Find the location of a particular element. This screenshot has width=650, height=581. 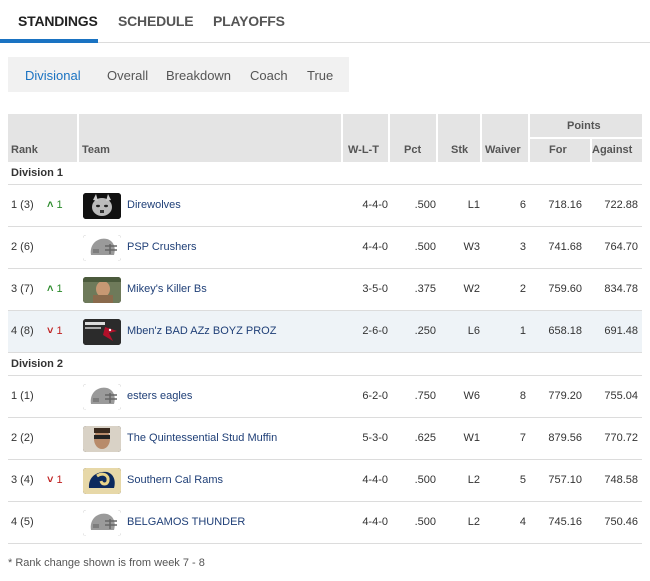

pct-cell: .750 is located at coordinates (425, 396).